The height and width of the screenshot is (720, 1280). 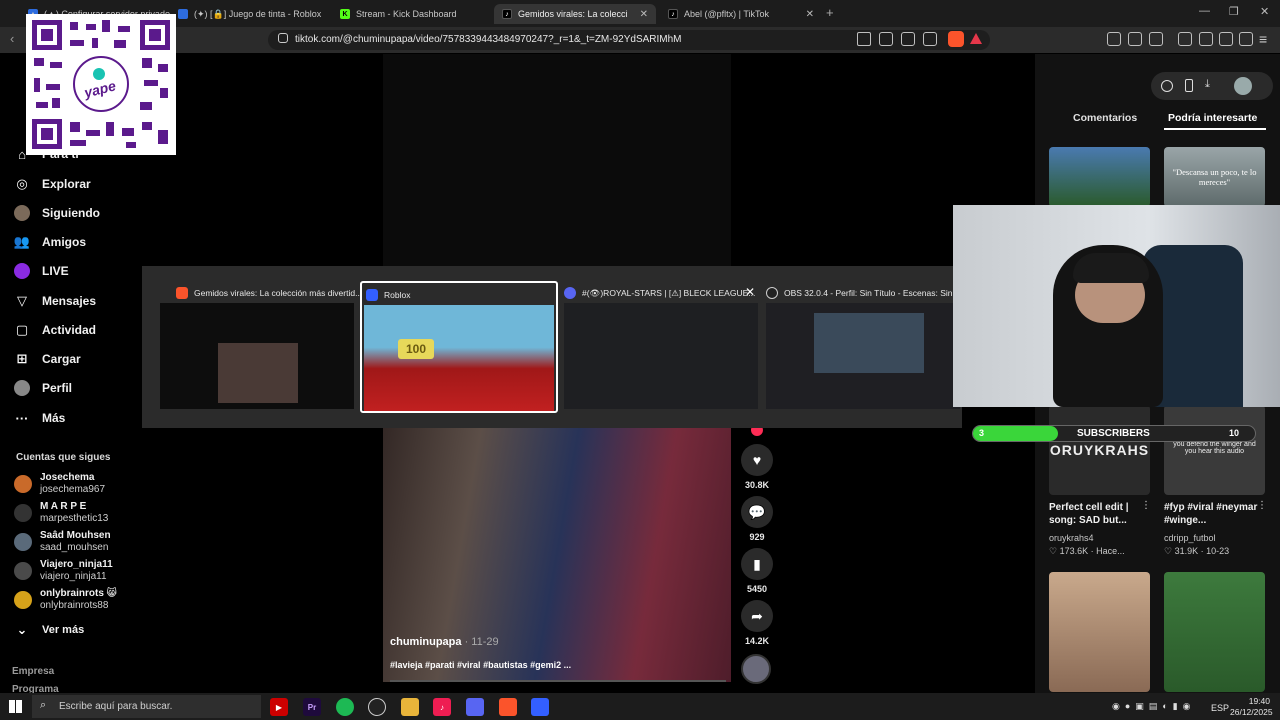 What do you see at coordinates (146, 706) in the screenshot?
I see `taskbar-search: ⌕ Escribe aquí para buscar.` at bounding box center [146, 706].